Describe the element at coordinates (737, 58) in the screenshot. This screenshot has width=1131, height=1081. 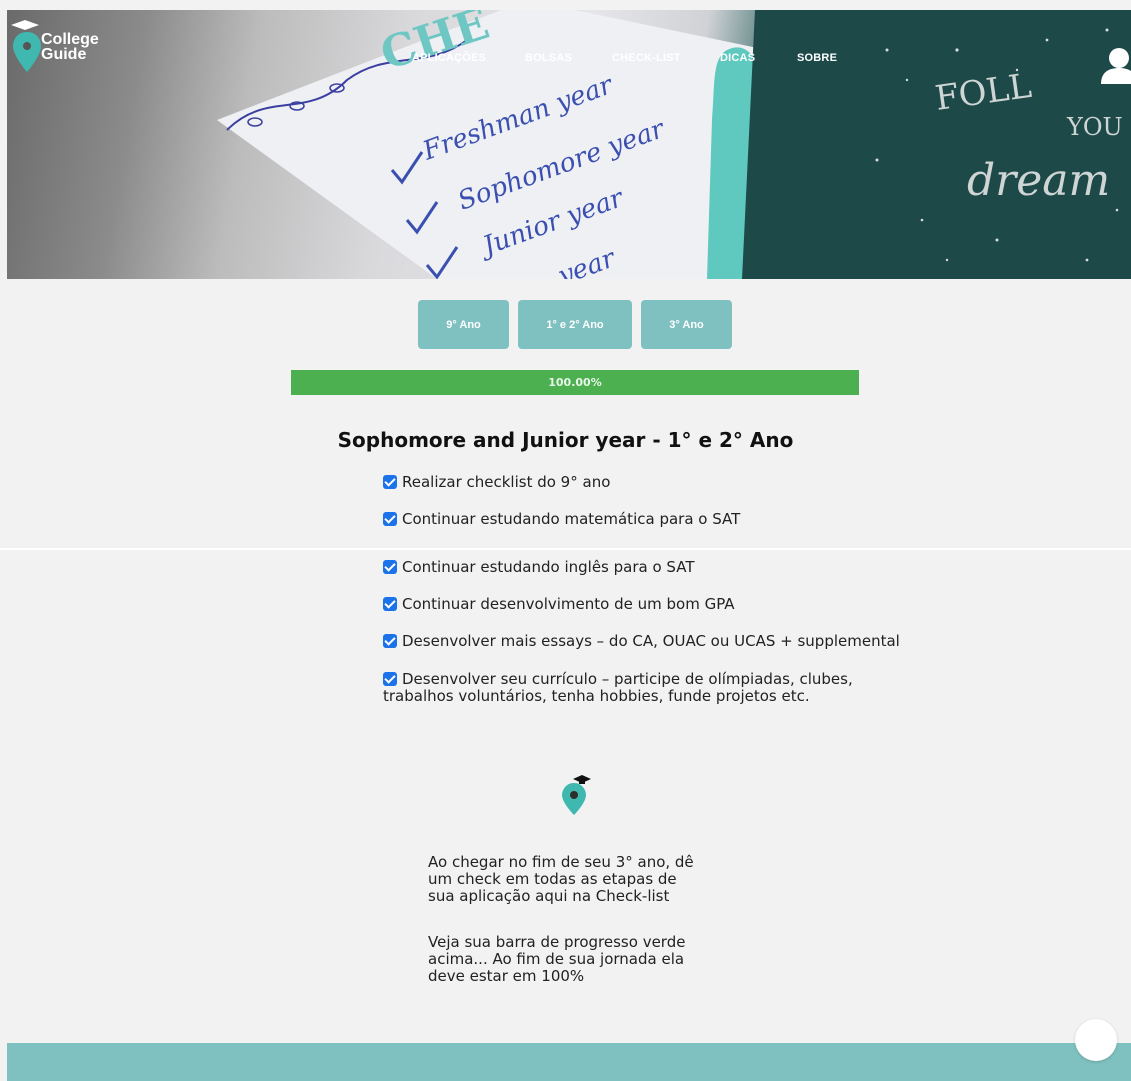
I see `nav-dicas: DICAS` at that location.